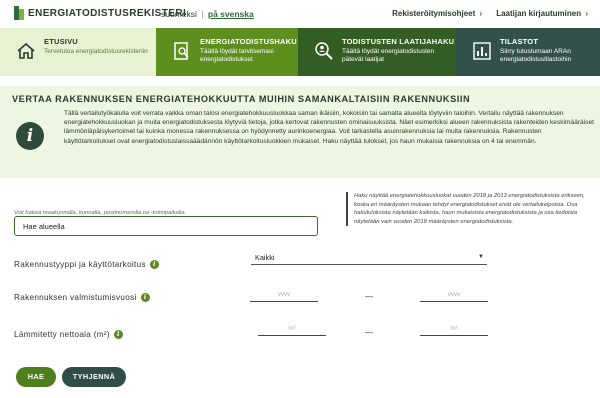 Image resolution: width=600 pixels, height=398 pixels. I want to click on nav-tile-title: TILASTOT, so click(519, 41).